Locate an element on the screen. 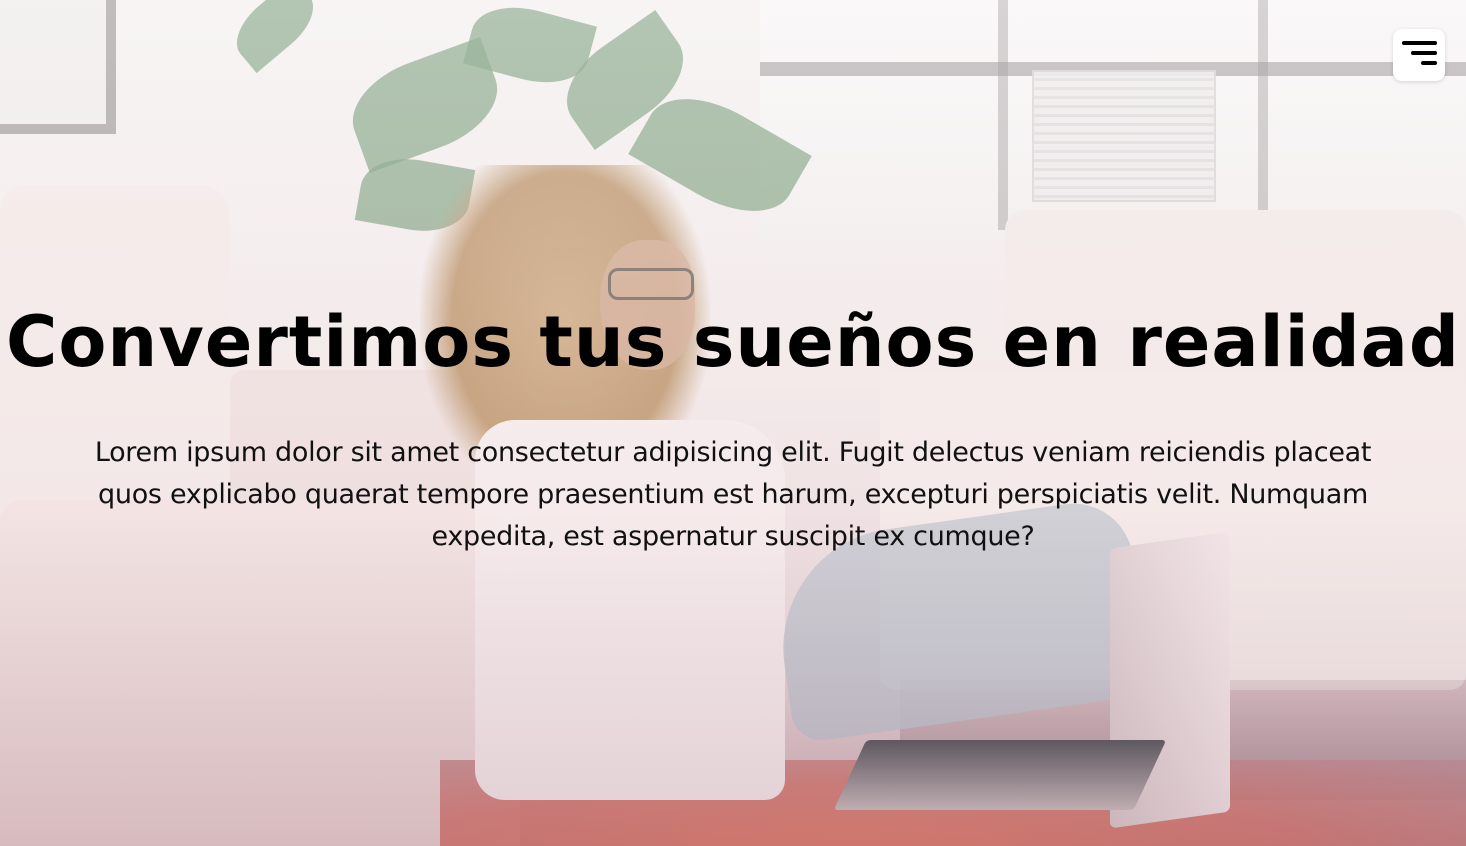 This screenshot has width=1466, height=846. menu-button is located at coordinates (1419, 55).